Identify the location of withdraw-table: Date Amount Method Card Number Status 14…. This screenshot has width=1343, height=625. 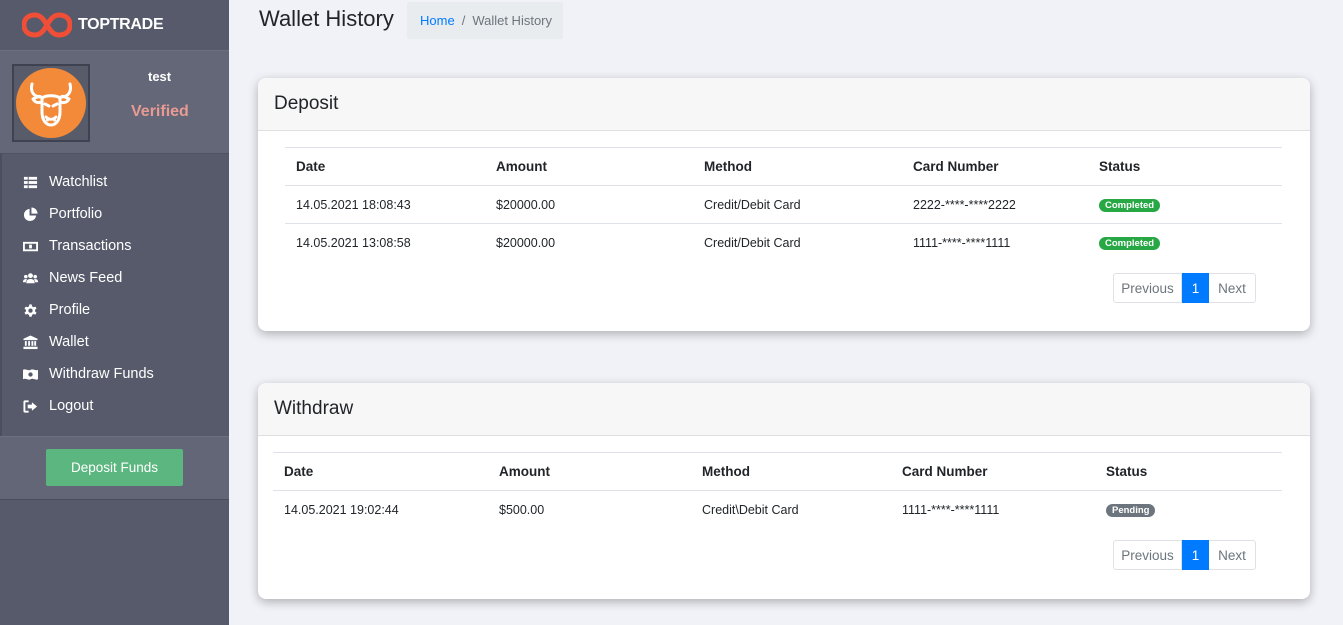
(777, 490).